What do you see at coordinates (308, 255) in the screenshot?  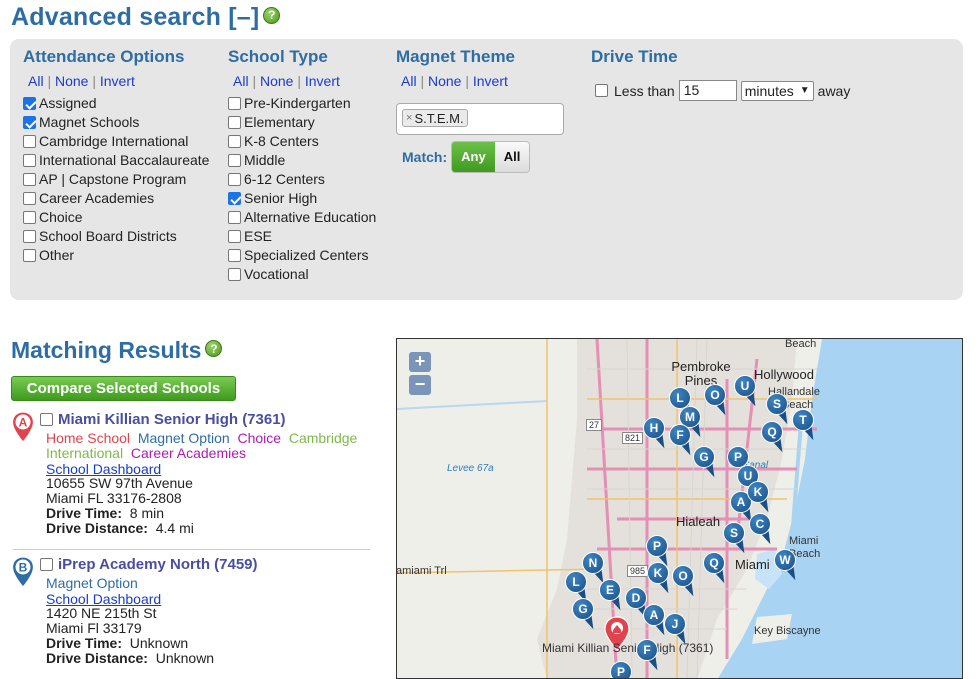 I see `school-type-option: Specialized Centers` at bounding box center [308, 255].